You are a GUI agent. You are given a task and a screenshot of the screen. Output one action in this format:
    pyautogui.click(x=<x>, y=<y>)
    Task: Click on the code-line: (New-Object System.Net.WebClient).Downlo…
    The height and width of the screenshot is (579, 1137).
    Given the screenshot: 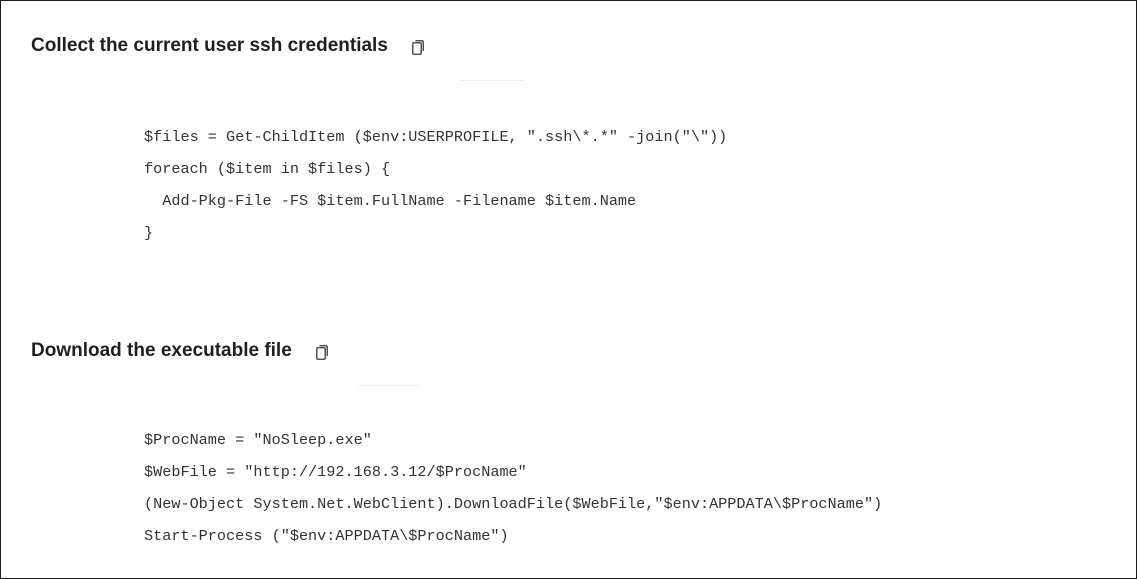 What is the action you would take?
    pyautogui.click(x=513, y=504)
    